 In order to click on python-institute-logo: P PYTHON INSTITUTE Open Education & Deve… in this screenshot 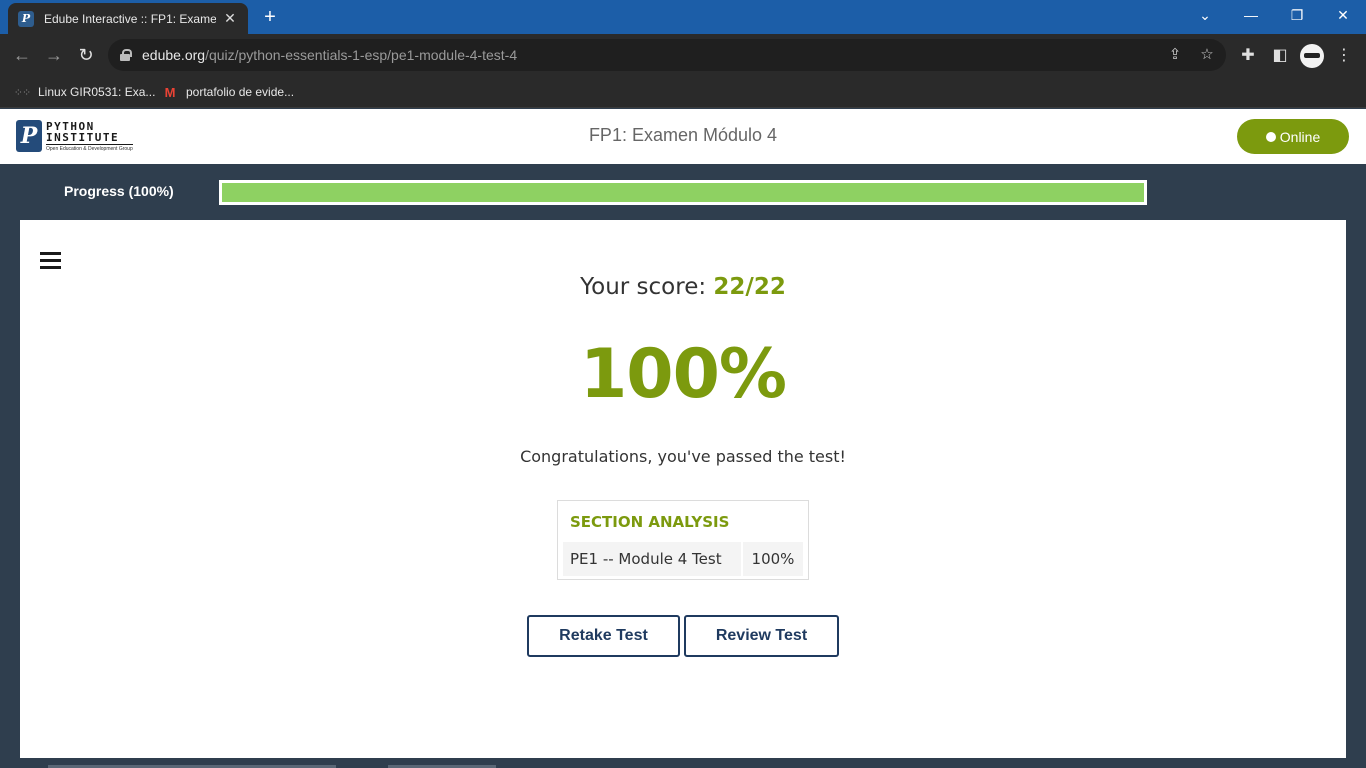, I will do `click(74, 136)`.